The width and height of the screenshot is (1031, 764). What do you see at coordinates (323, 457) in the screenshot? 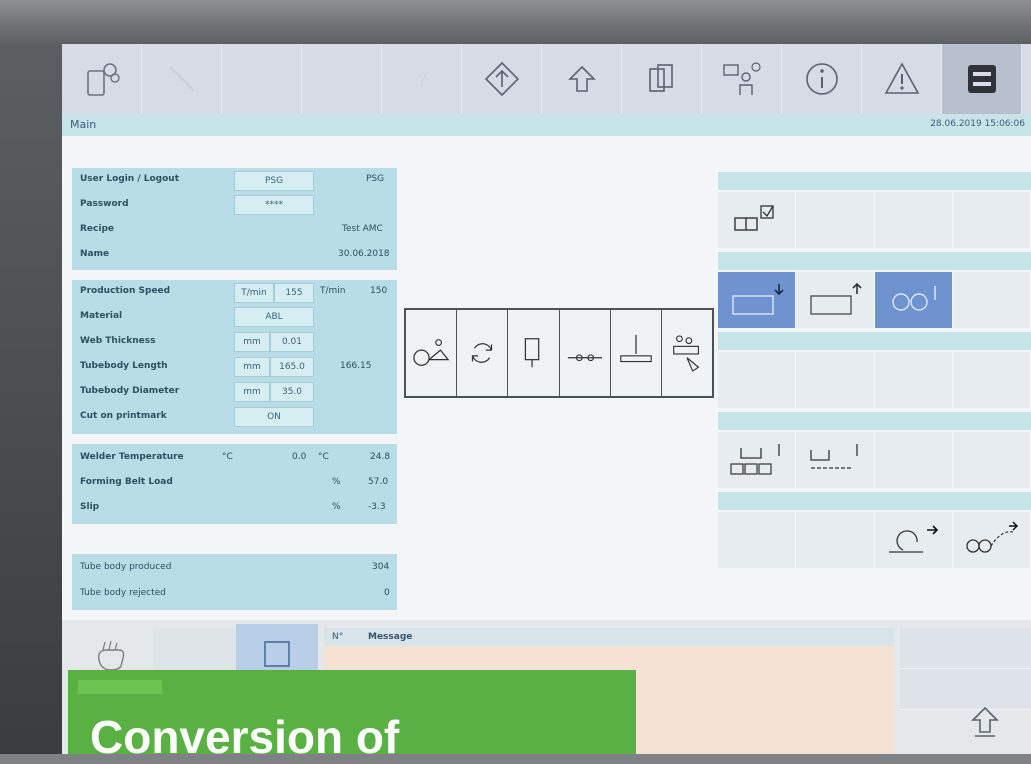
I see `welder-temp-unit-actual: °C` at bounding box center [323, 457].